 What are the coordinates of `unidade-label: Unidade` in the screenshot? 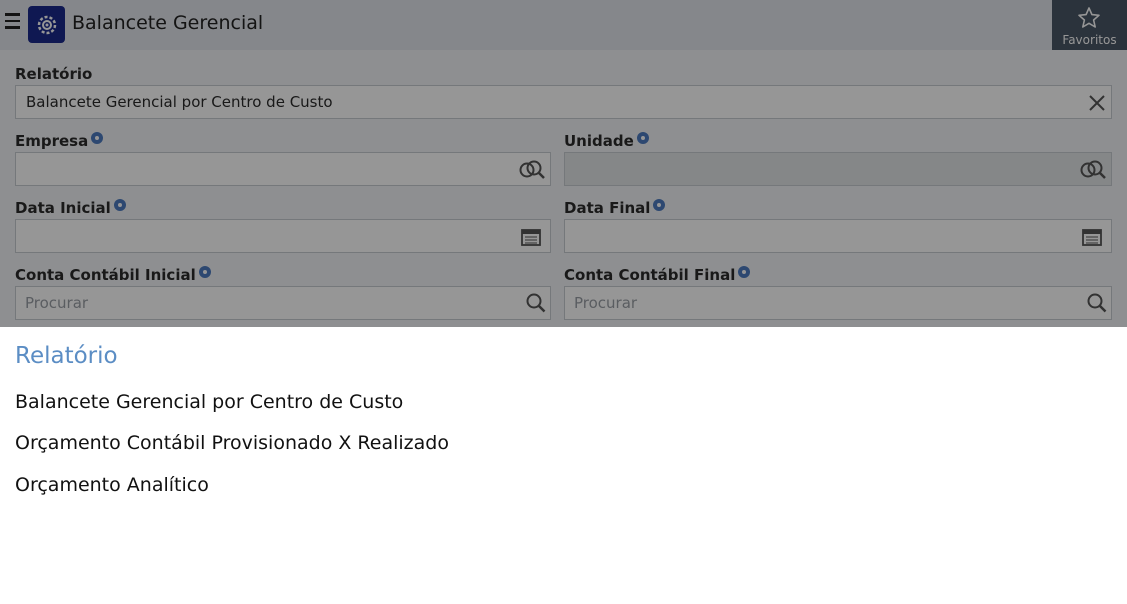 It's located at (606, 141).